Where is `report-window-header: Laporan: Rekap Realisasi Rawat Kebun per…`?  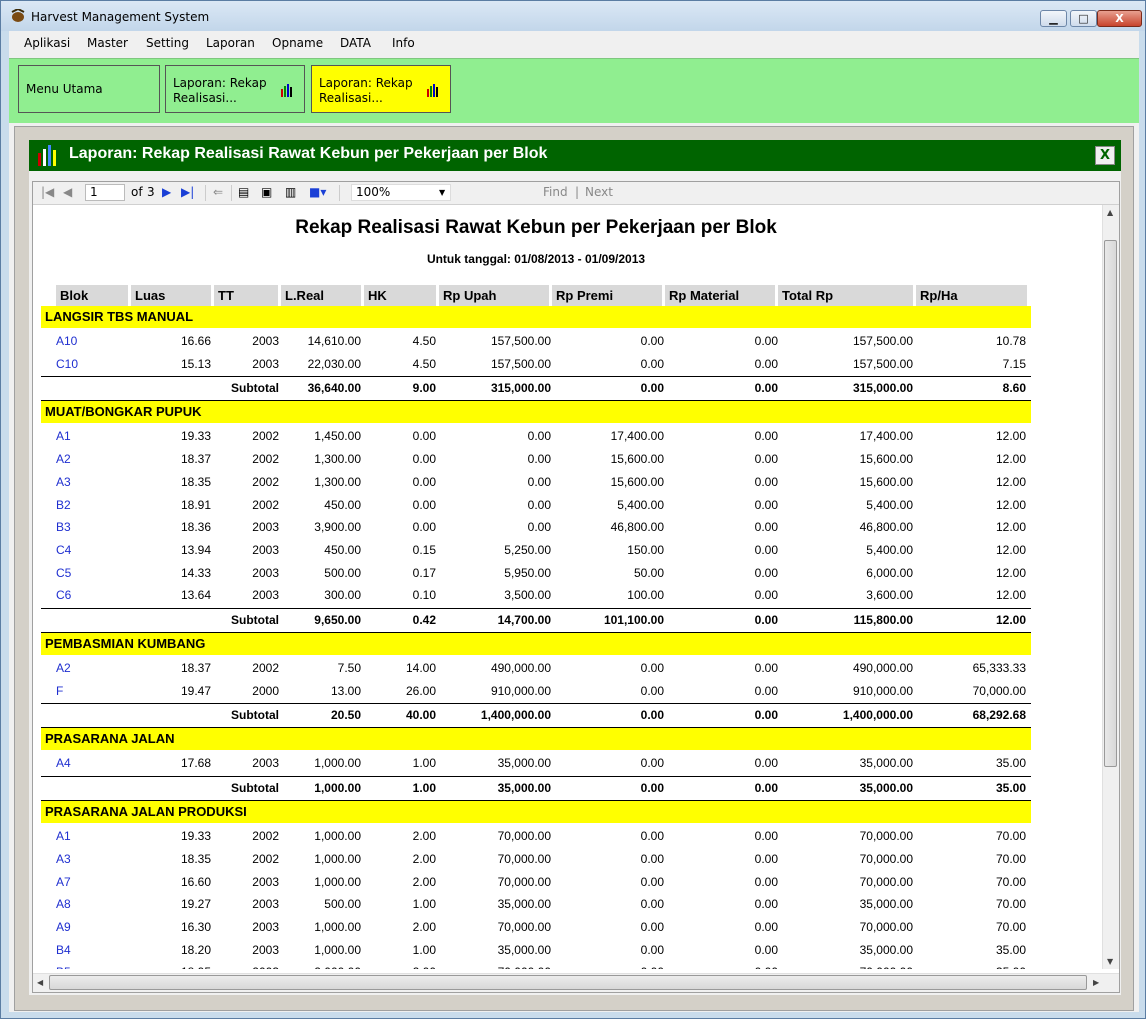 report-window-header: Laporan: Rekap Realisasi Rawat Kebun per… is located at coordinates (575, 155).